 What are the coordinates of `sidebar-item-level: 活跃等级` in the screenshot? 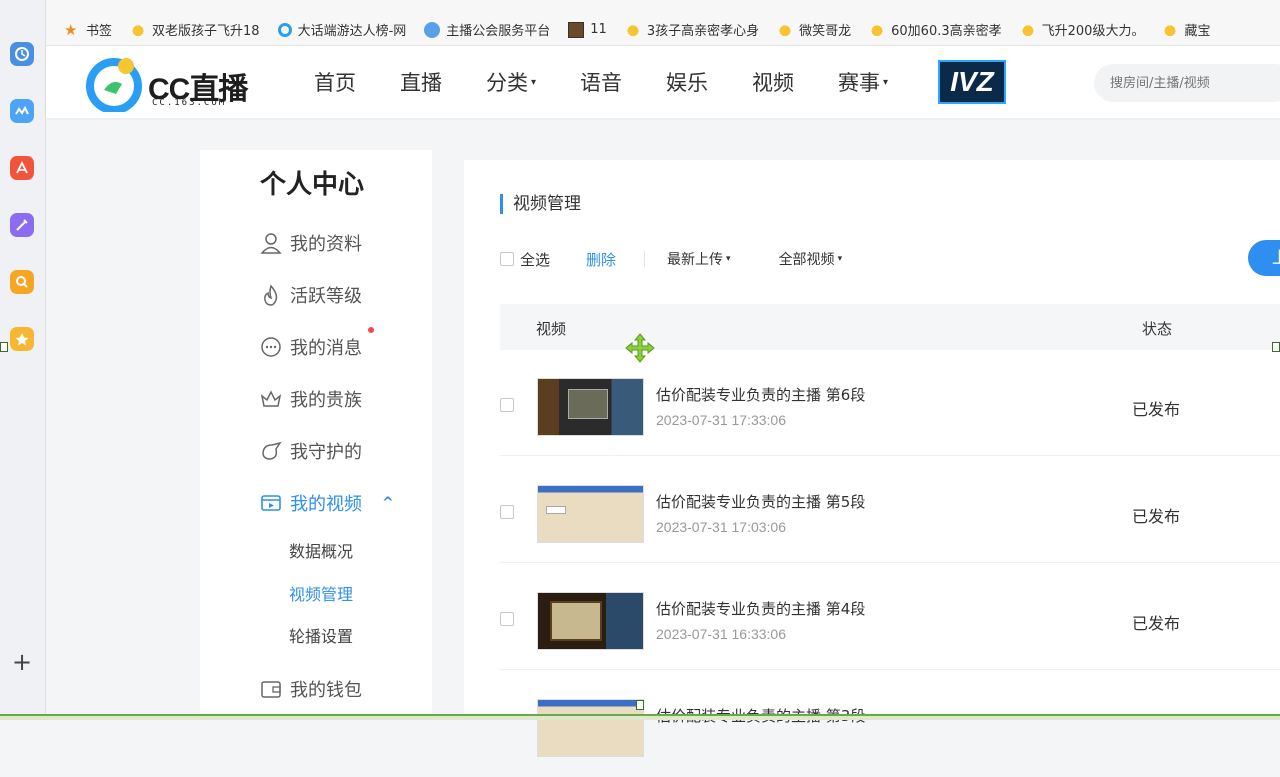 It's located at (311, 295).